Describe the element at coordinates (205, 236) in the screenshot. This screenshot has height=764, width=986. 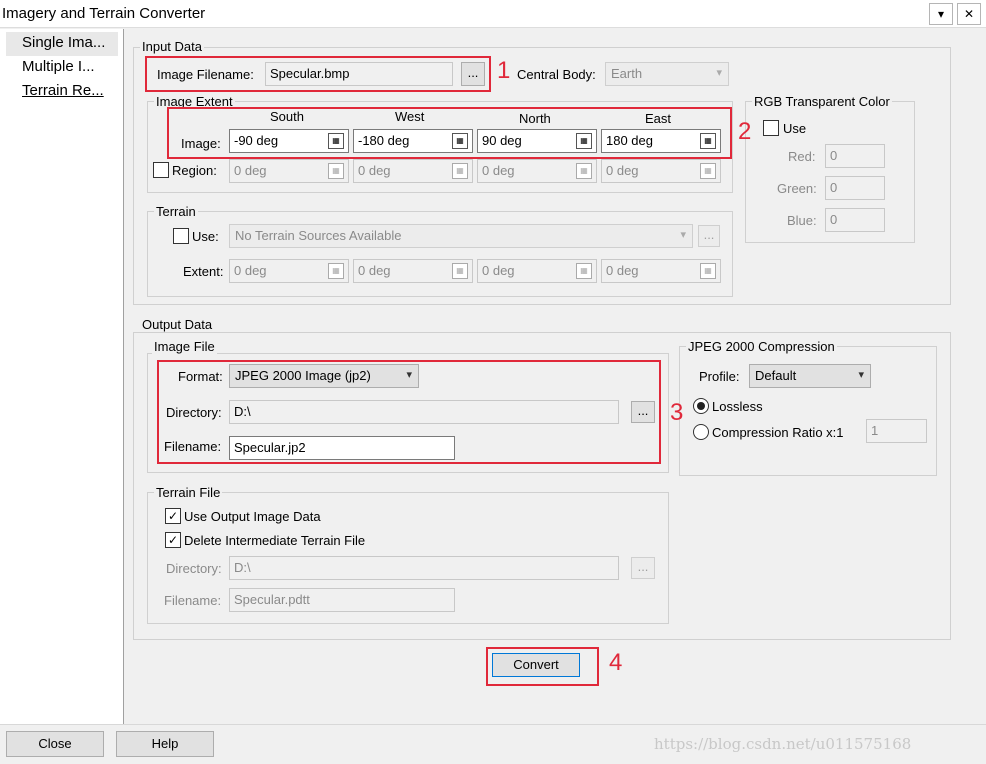
I see `terrain-use-label: Use:` at that location.